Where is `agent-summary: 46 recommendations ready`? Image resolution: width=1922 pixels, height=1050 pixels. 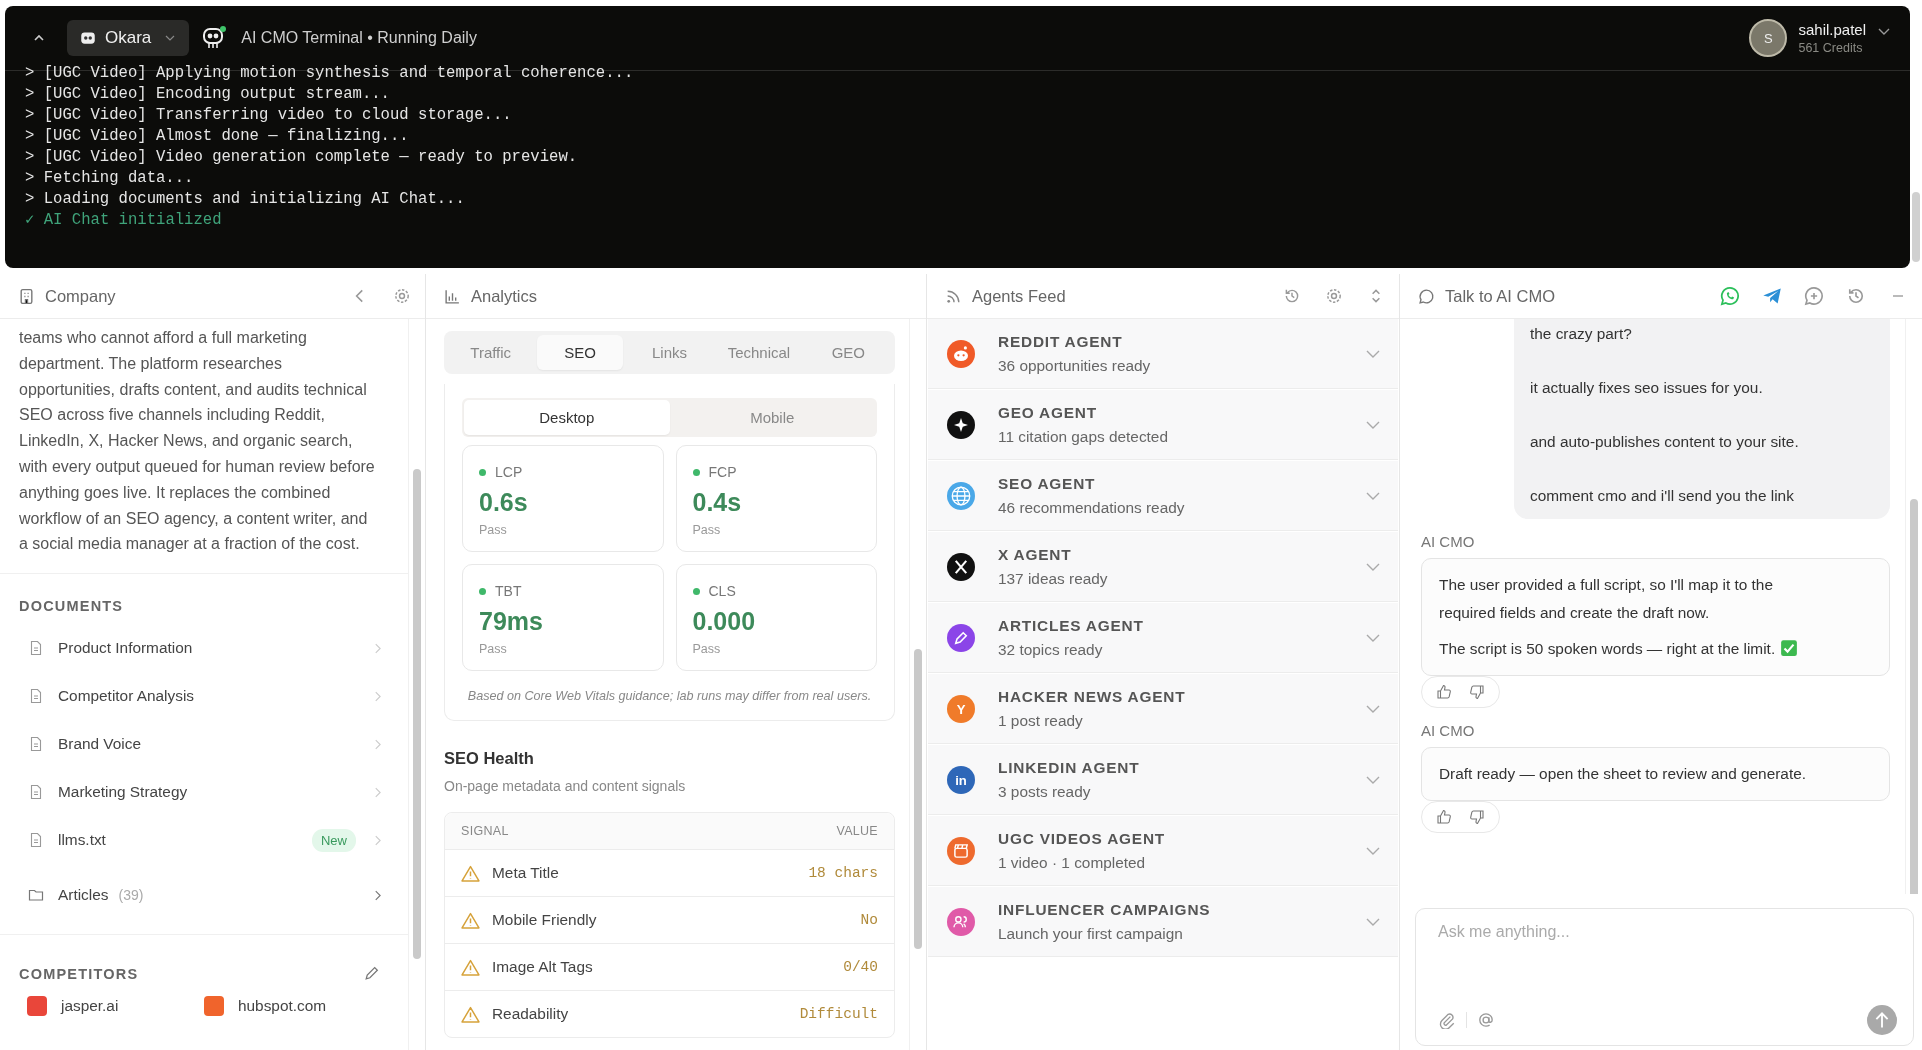 agent-summary: 46 recommendations ready is located at coordinates (1092, 507).